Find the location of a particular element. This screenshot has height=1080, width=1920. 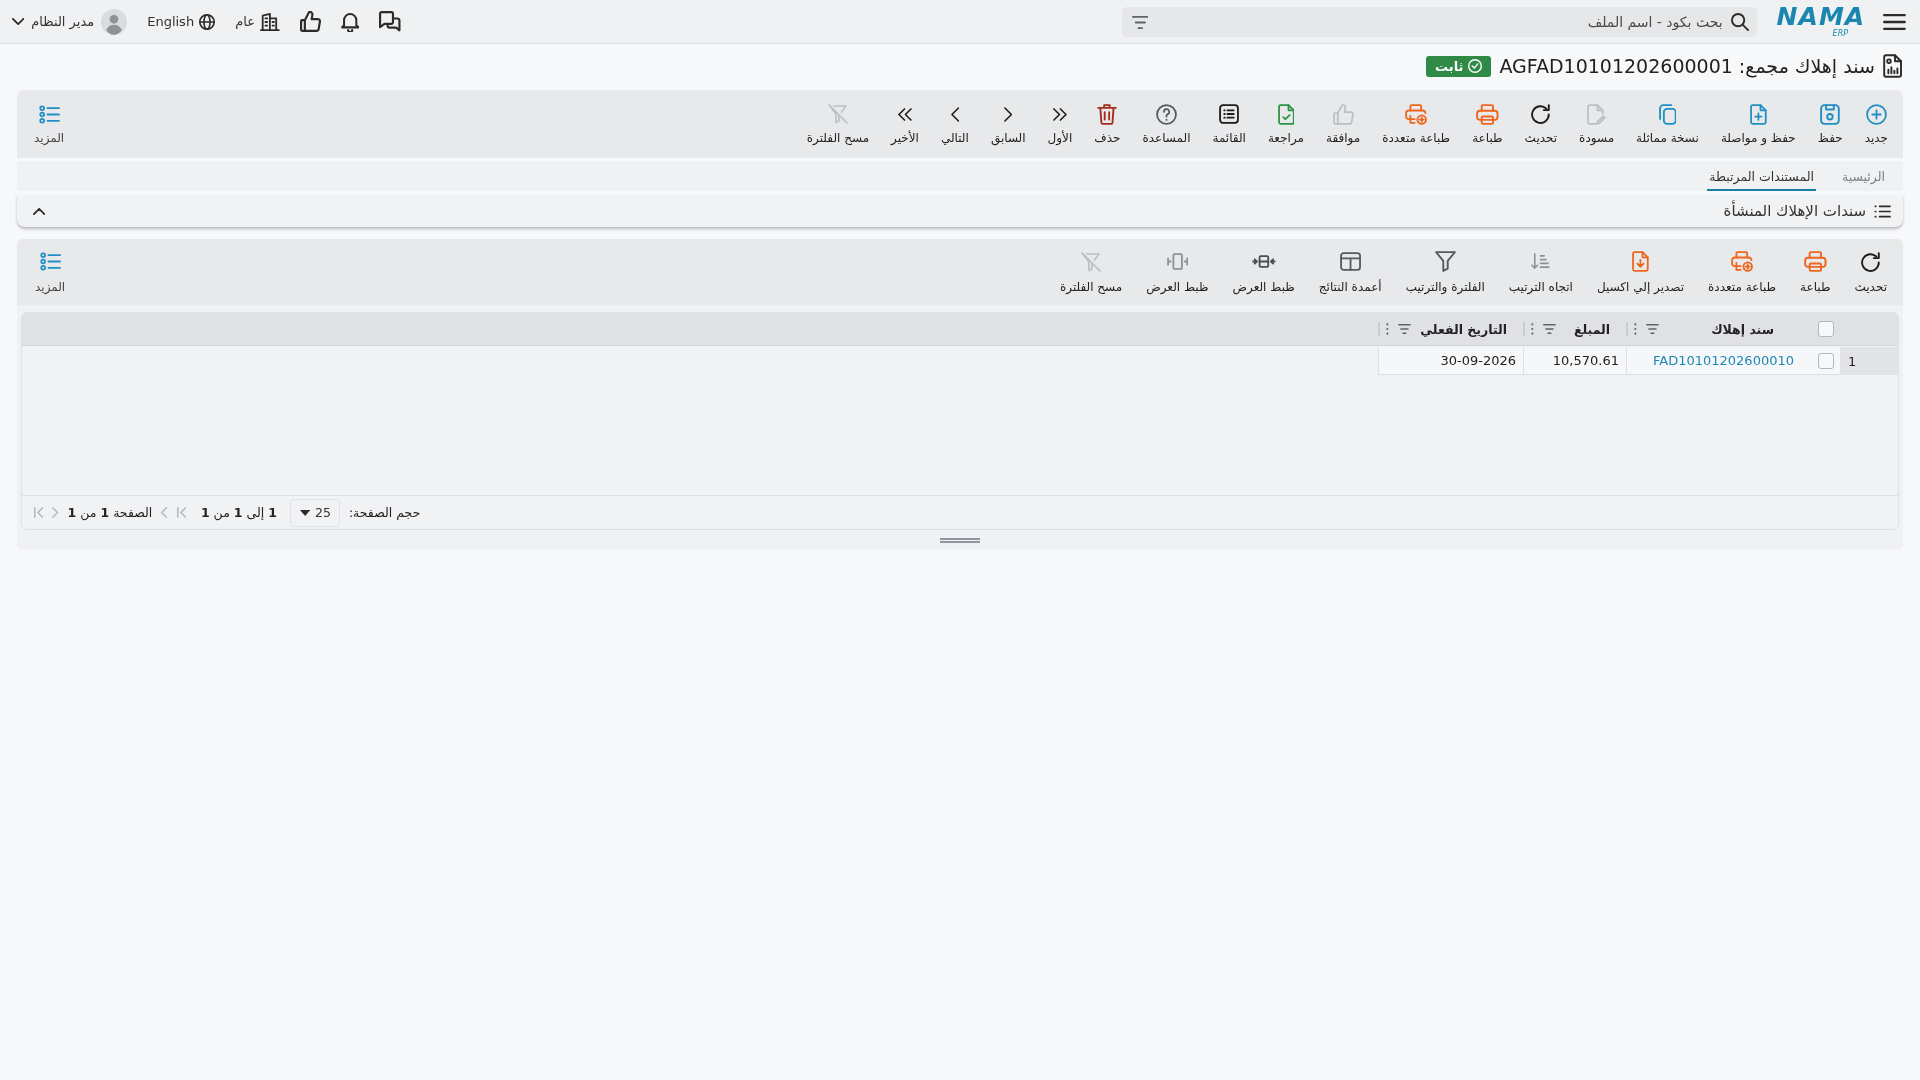

language-button: English is located at coordinates (181, 21).